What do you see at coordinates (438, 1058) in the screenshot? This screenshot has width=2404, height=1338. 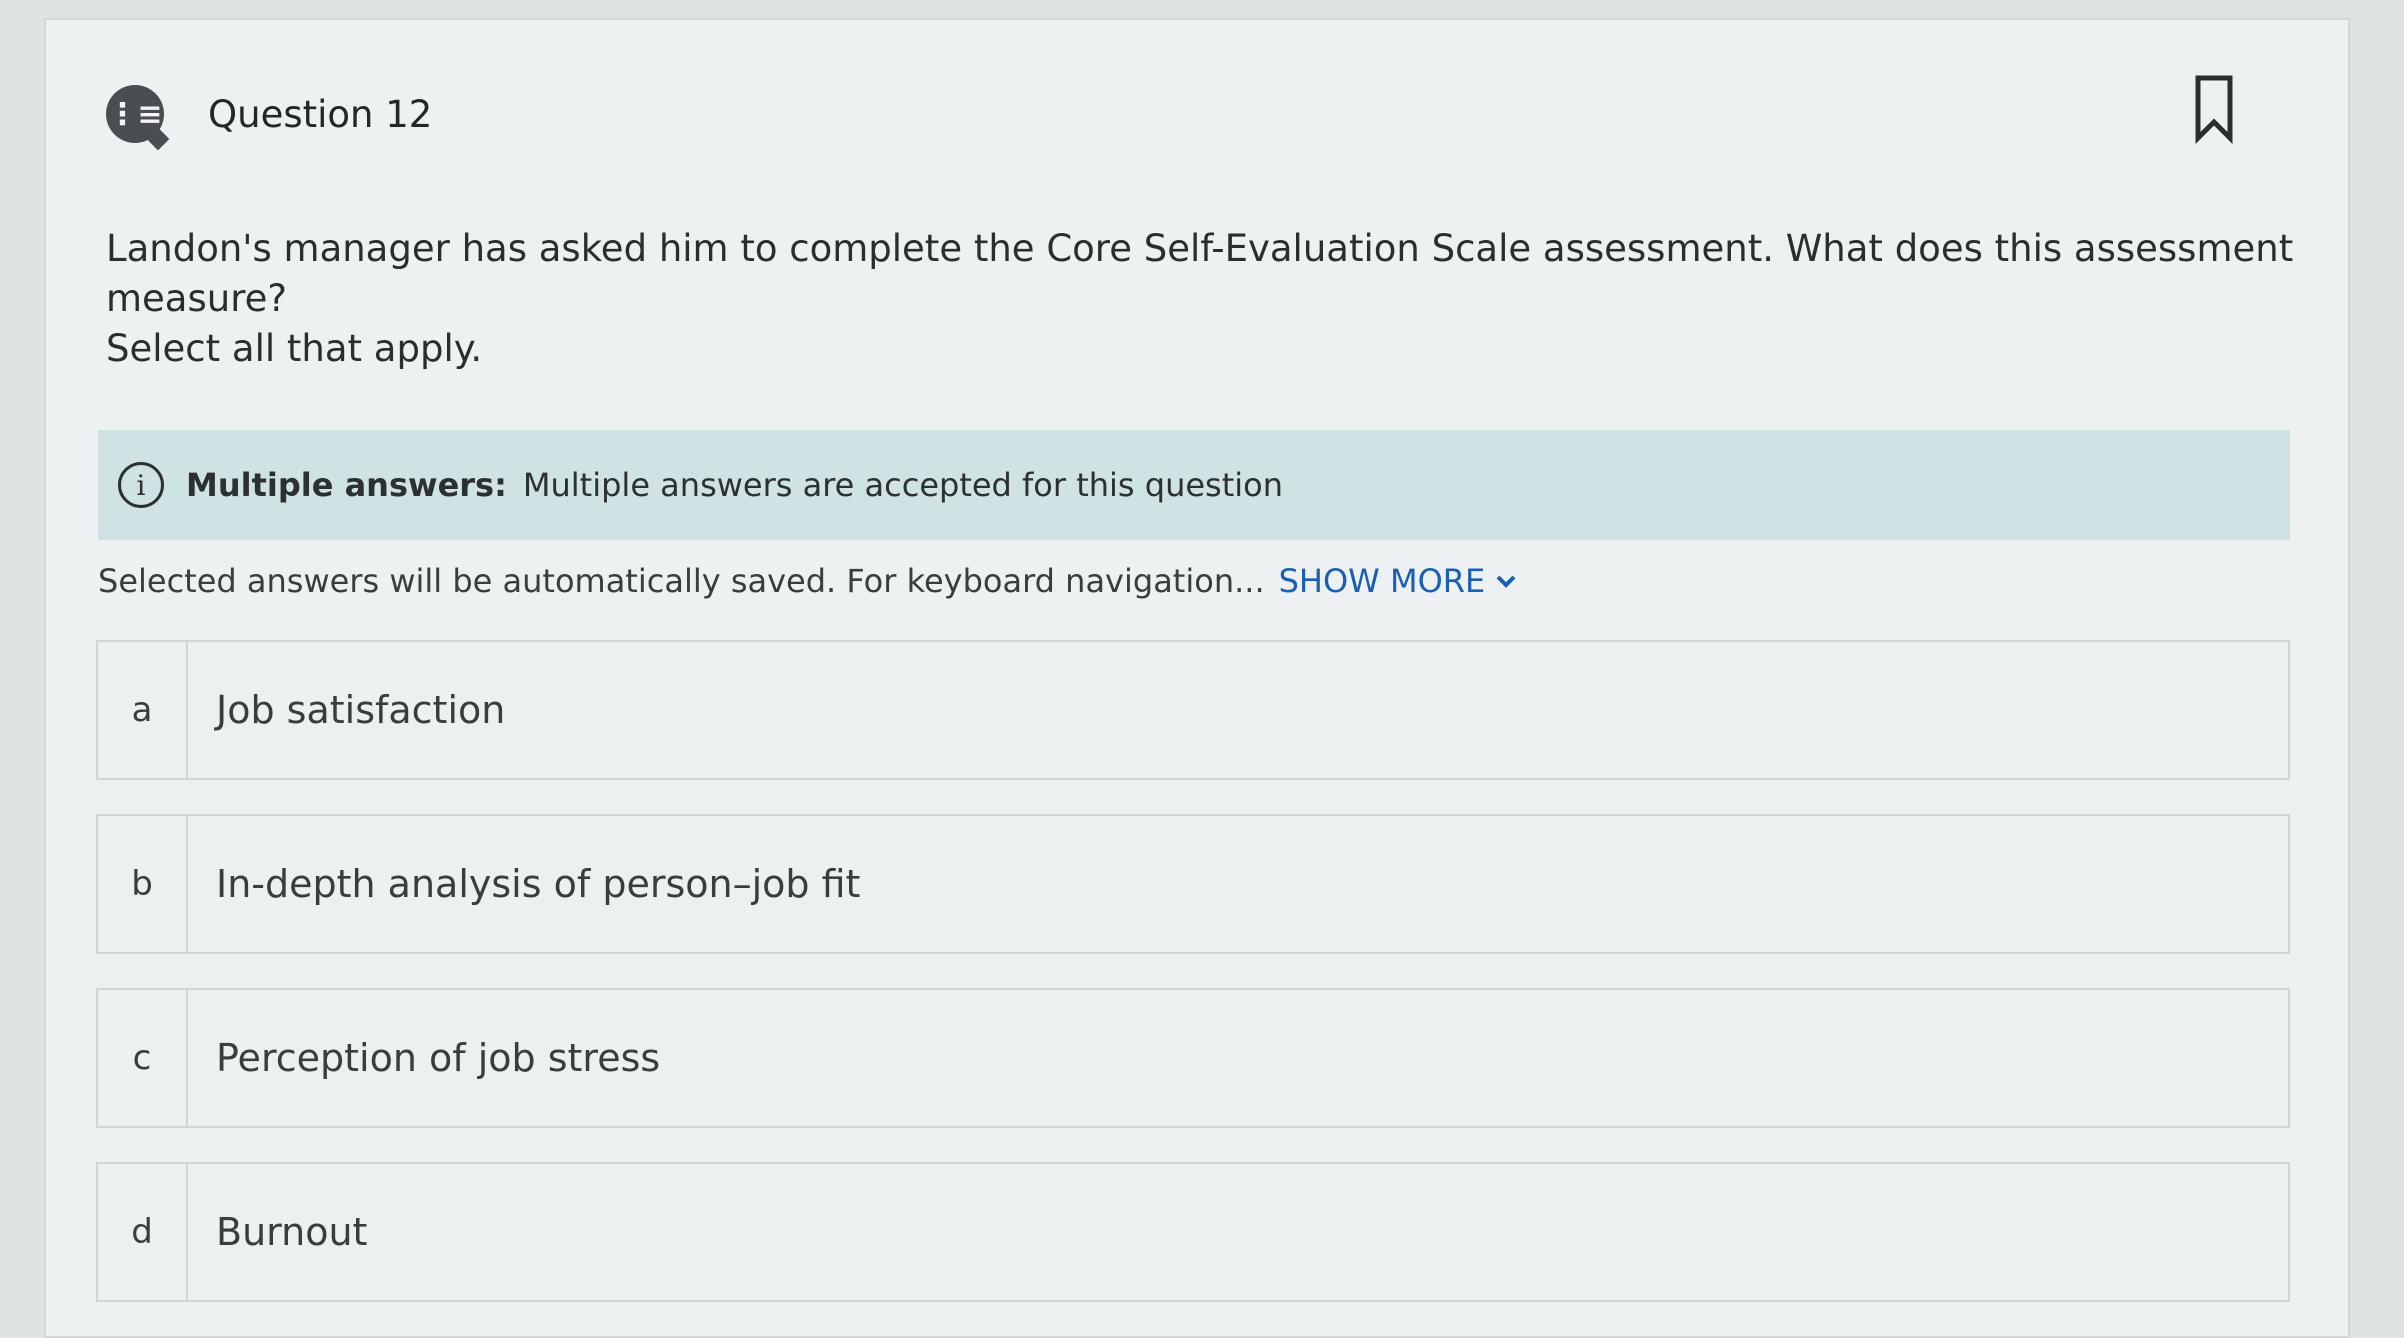 I see `answer-text: Perception of job stress` at bounding box center [438, 1058].